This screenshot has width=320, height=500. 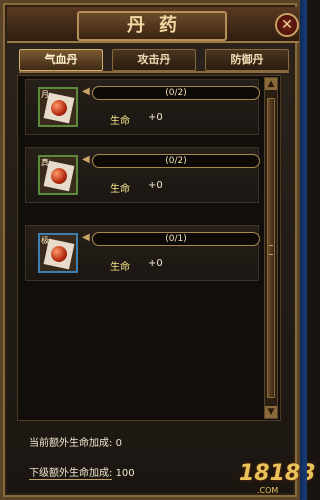 I want to click on window-title: 丹药, so click(x=152, y=26).